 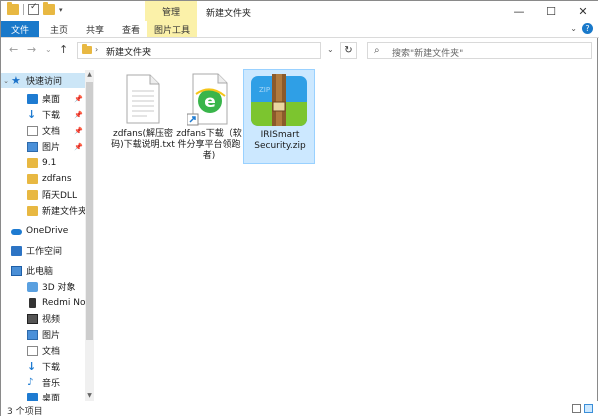 What do you see at coordinates (25, 412) in the screenshot?
I see `item-count: 3 个项目` at bounding box center [25, 412].